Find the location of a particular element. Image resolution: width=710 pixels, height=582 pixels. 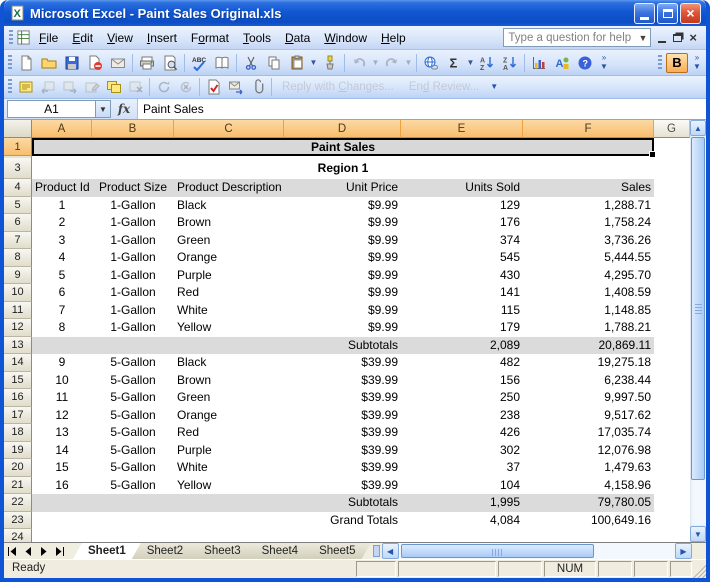

row-header-17: 17 is located at coordinates (18, 415).